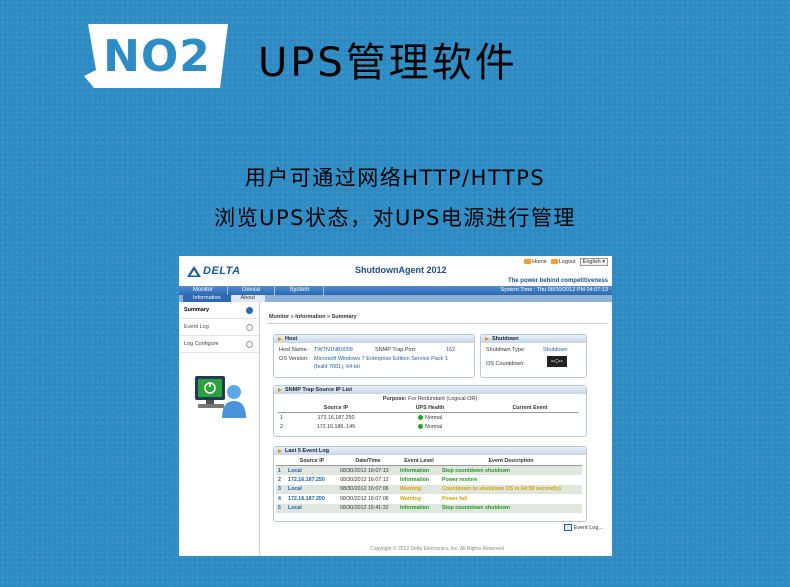 The width and height of the screenshot is (790, 587). What do you see at coordinates (361, 417) in the screenshot?
I see `table-row: 1 172.16.187.250 Normal` at bounding box center [361, 417].